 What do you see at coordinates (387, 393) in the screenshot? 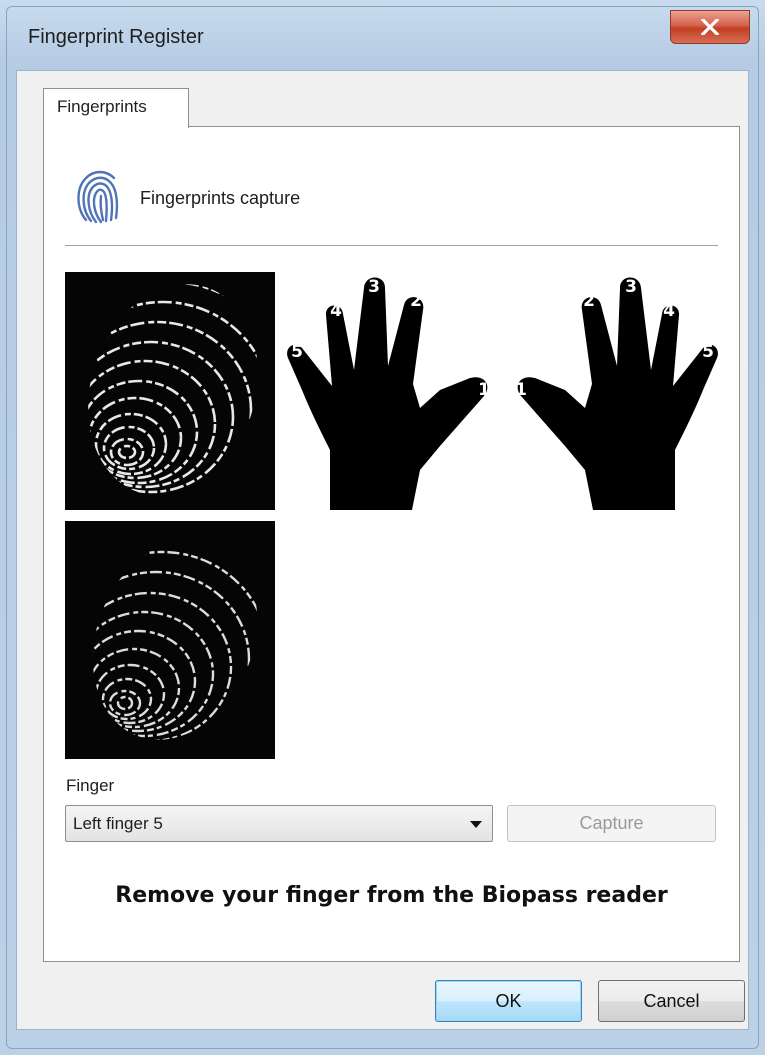
I see `left-hand` at bounding box center [387, 393].